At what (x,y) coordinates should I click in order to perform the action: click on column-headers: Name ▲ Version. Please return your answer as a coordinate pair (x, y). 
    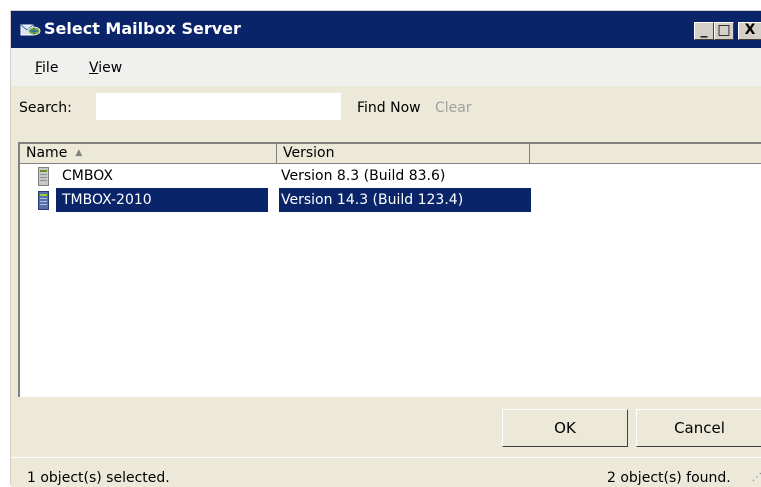
    Looking at the image, I should click on (390, 154).